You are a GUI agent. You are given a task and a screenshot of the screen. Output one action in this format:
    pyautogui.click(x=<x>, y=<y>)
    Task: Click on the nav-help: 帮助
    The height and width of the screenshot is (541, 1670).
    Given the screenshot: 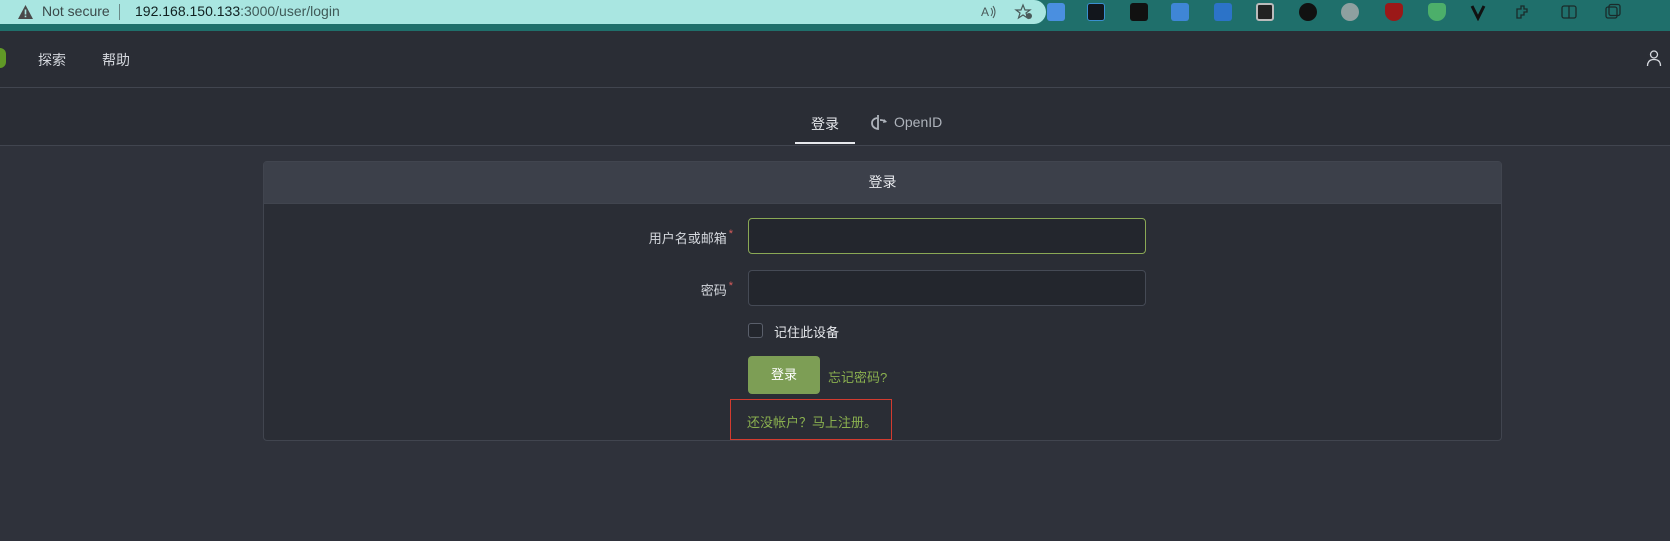 What is the action you would take?
    pyautogui.click(x=116, y=60)
    